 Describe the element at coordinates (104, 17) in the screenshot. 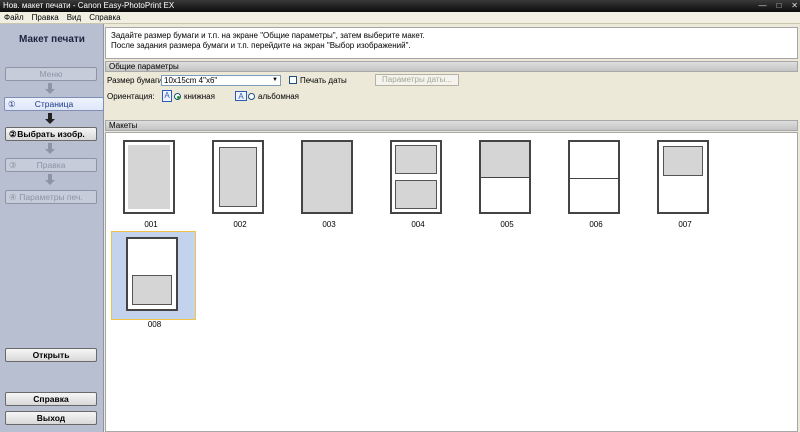

I see `menu-help: Справка` at that location.